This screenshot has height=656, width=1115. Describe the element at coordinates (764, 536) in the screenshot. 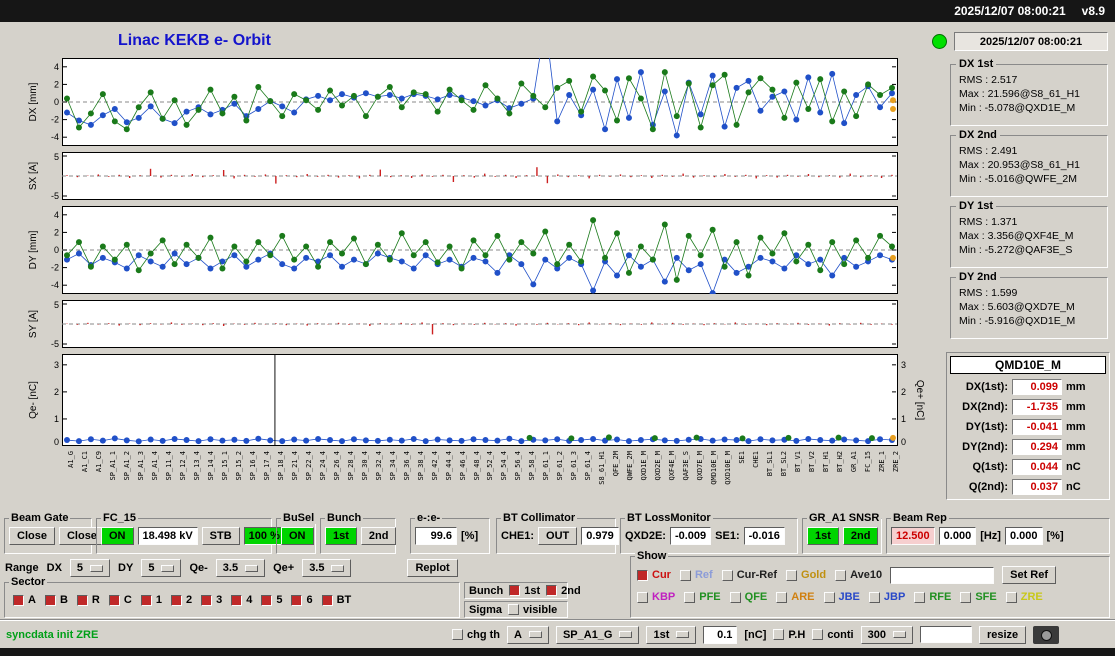

I see `se1-value-display: -0.016` at that location.